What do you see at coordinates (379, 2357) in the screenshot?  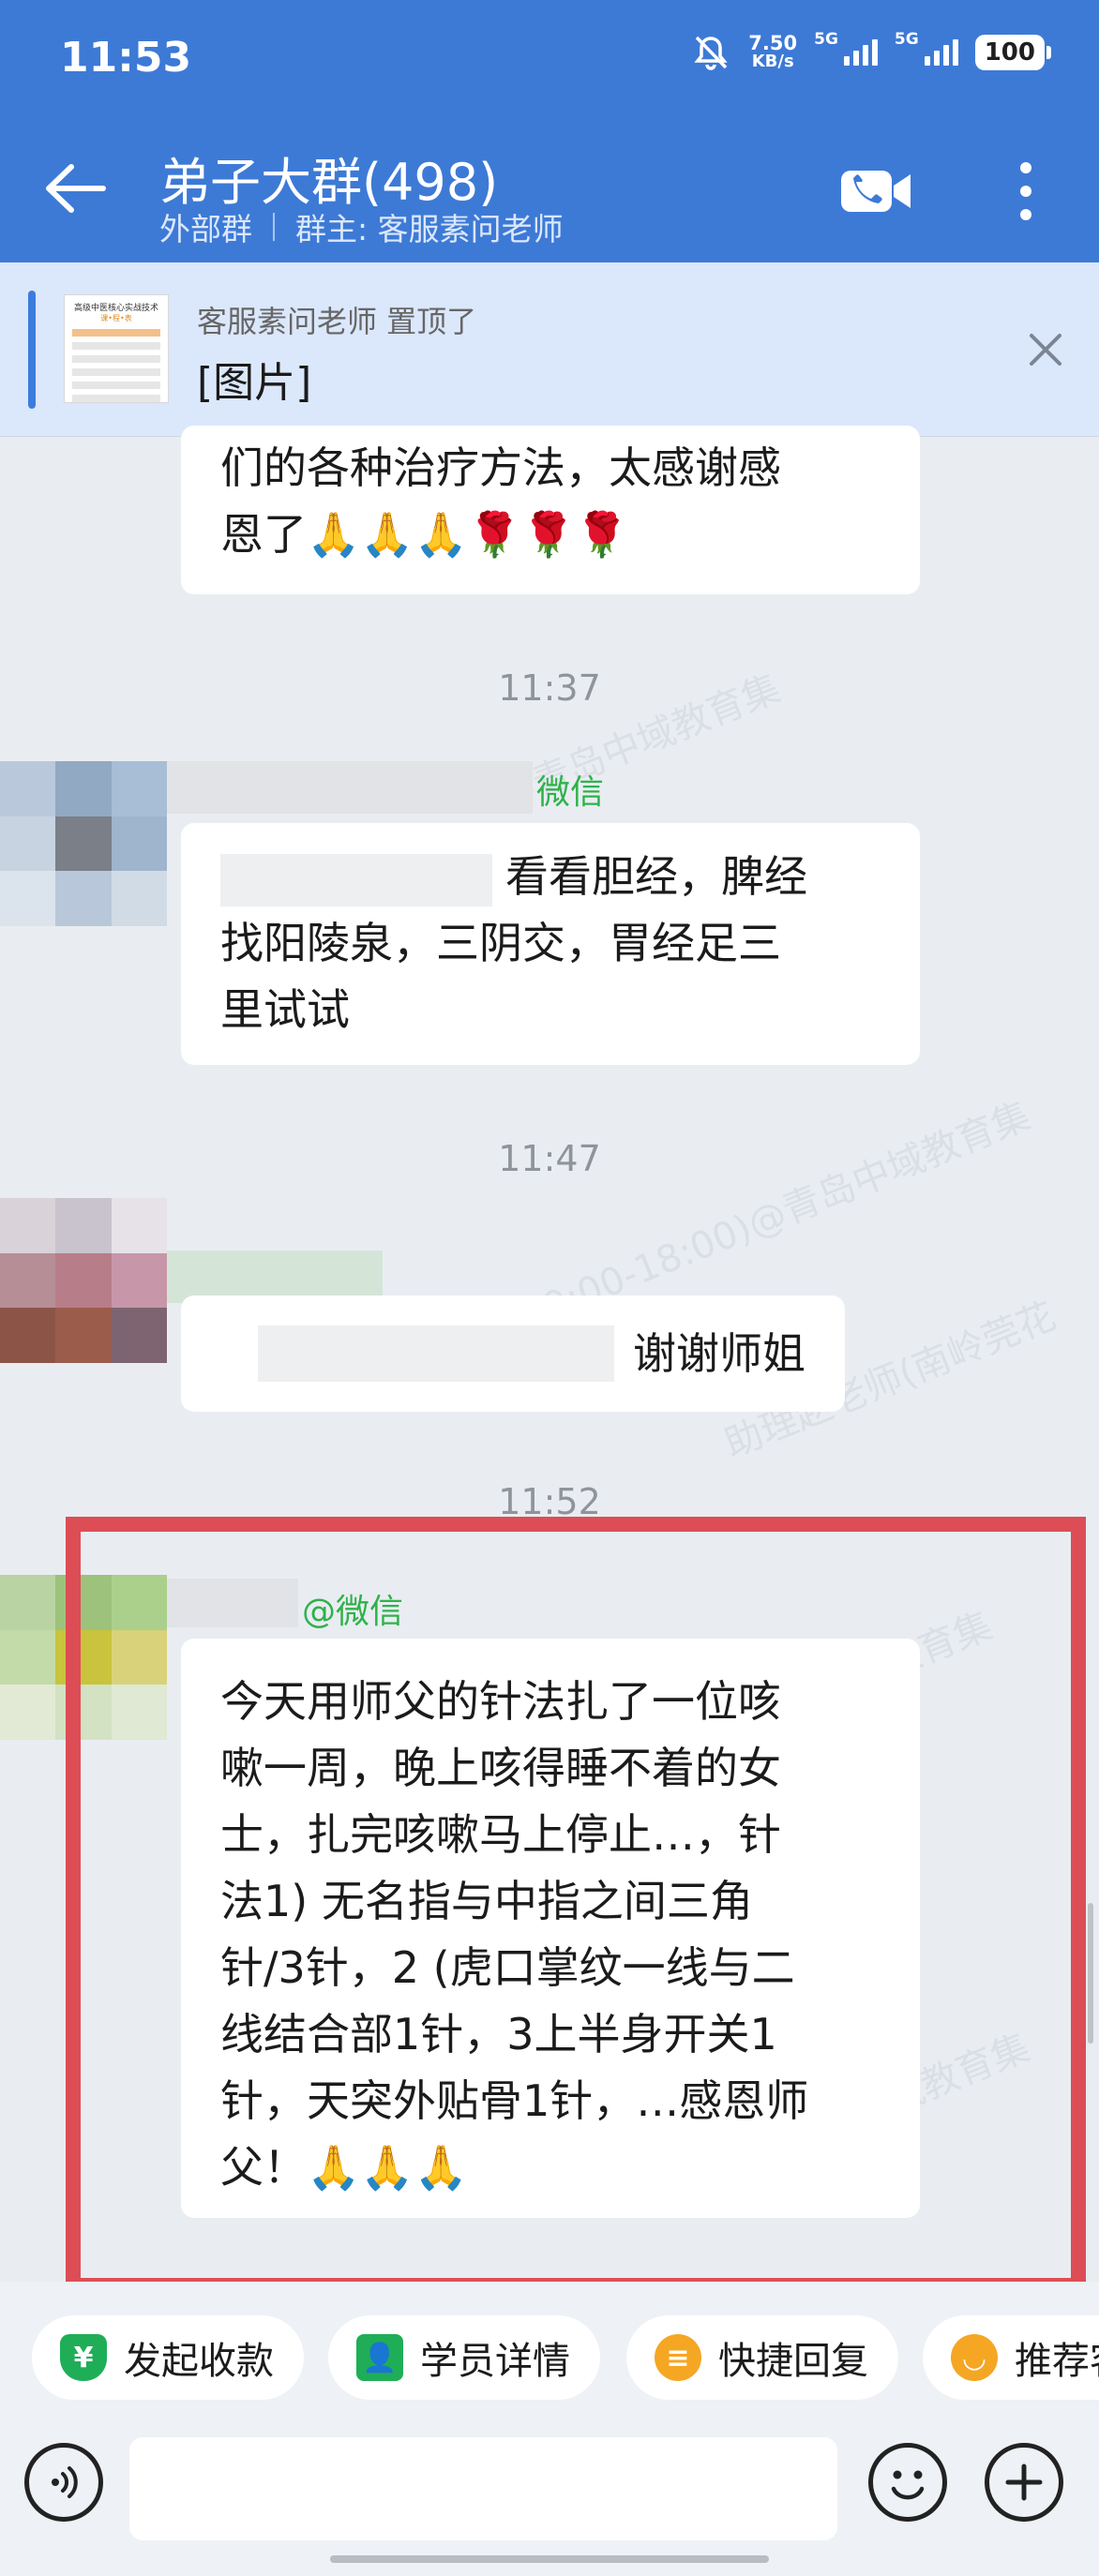 I see `person-card-icon: 👤` at bounding box center [379, 2357].